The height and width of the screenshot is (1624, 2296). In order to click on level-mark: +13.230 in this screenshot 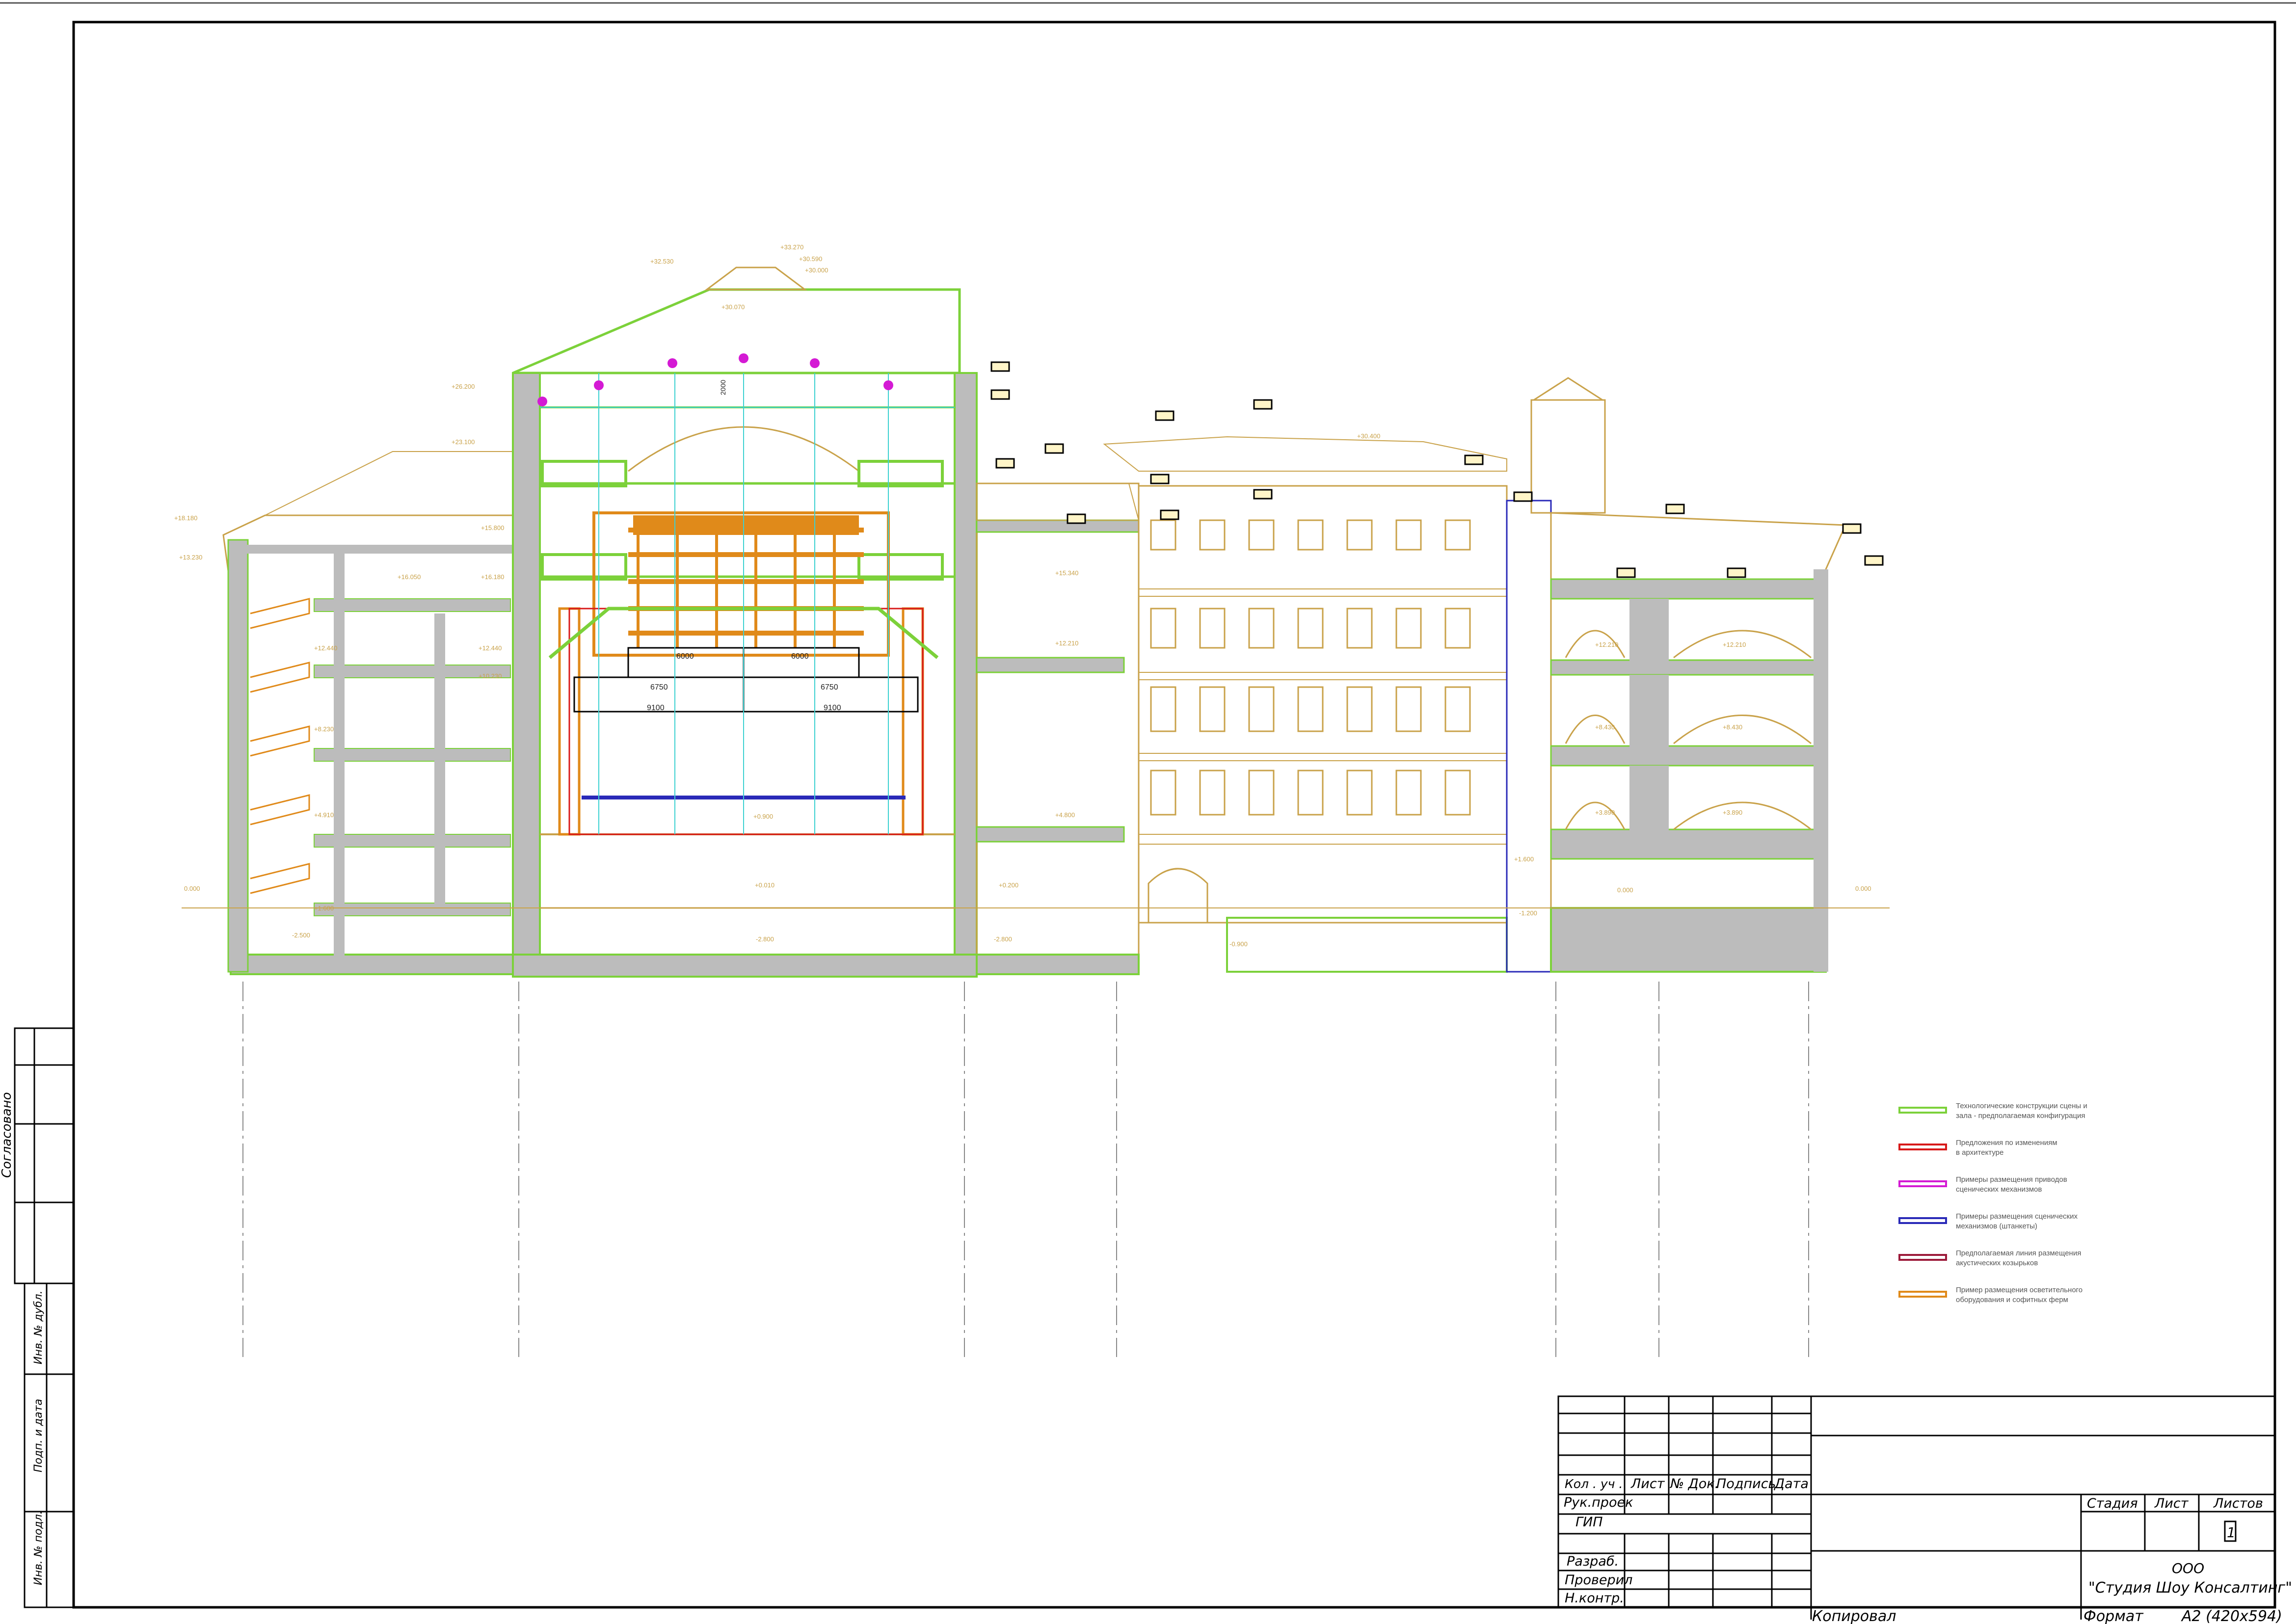, I will do `click(190, 557)`.